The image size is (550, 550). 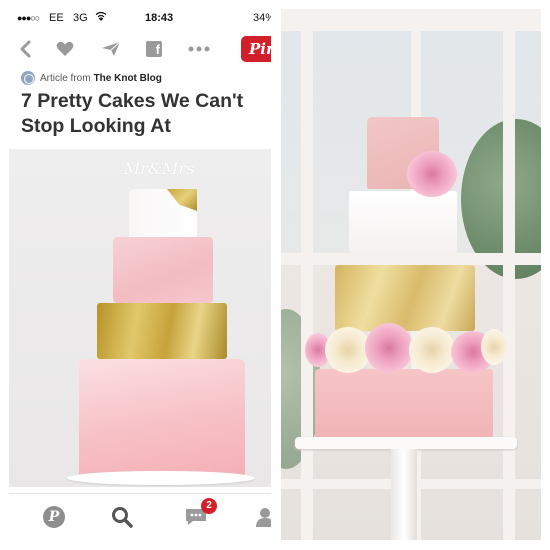 I want to click on wifi-icon, so click(x=101, y=17).